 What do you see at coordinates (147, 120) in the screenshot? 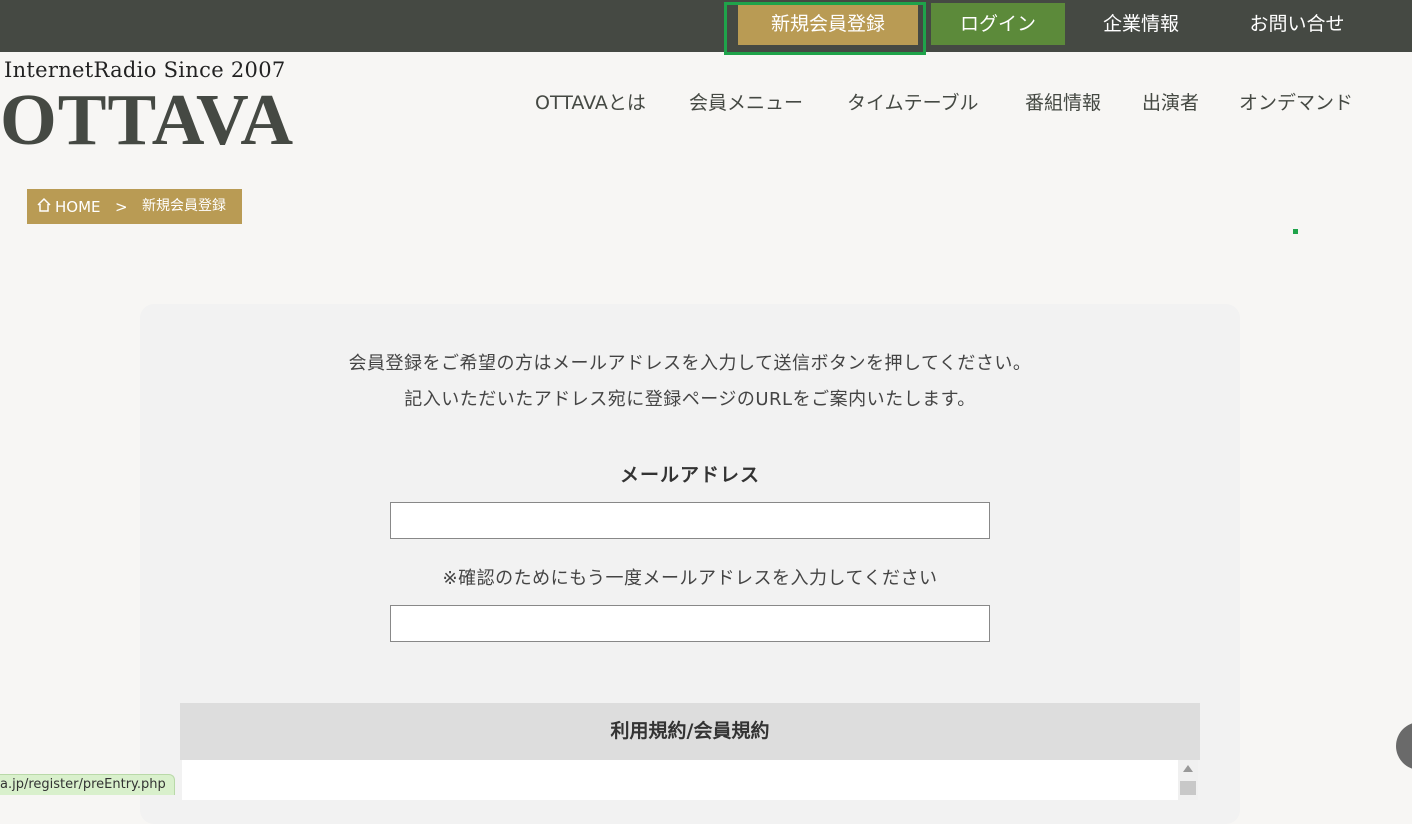
I see `site-logo: OTTAVA` at bounding box center [147, 120].